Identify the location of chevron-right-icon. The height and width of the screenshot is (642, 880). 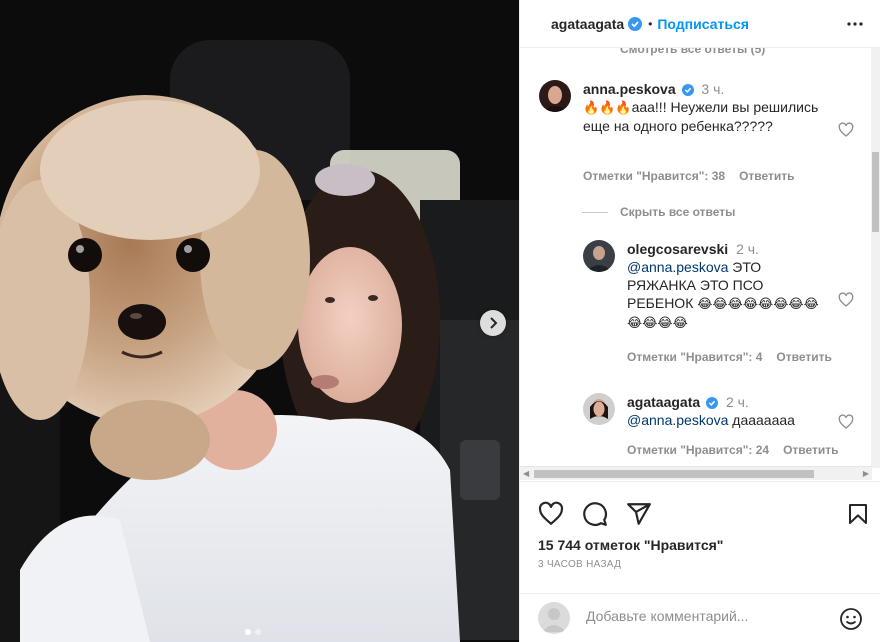
(494, 323).